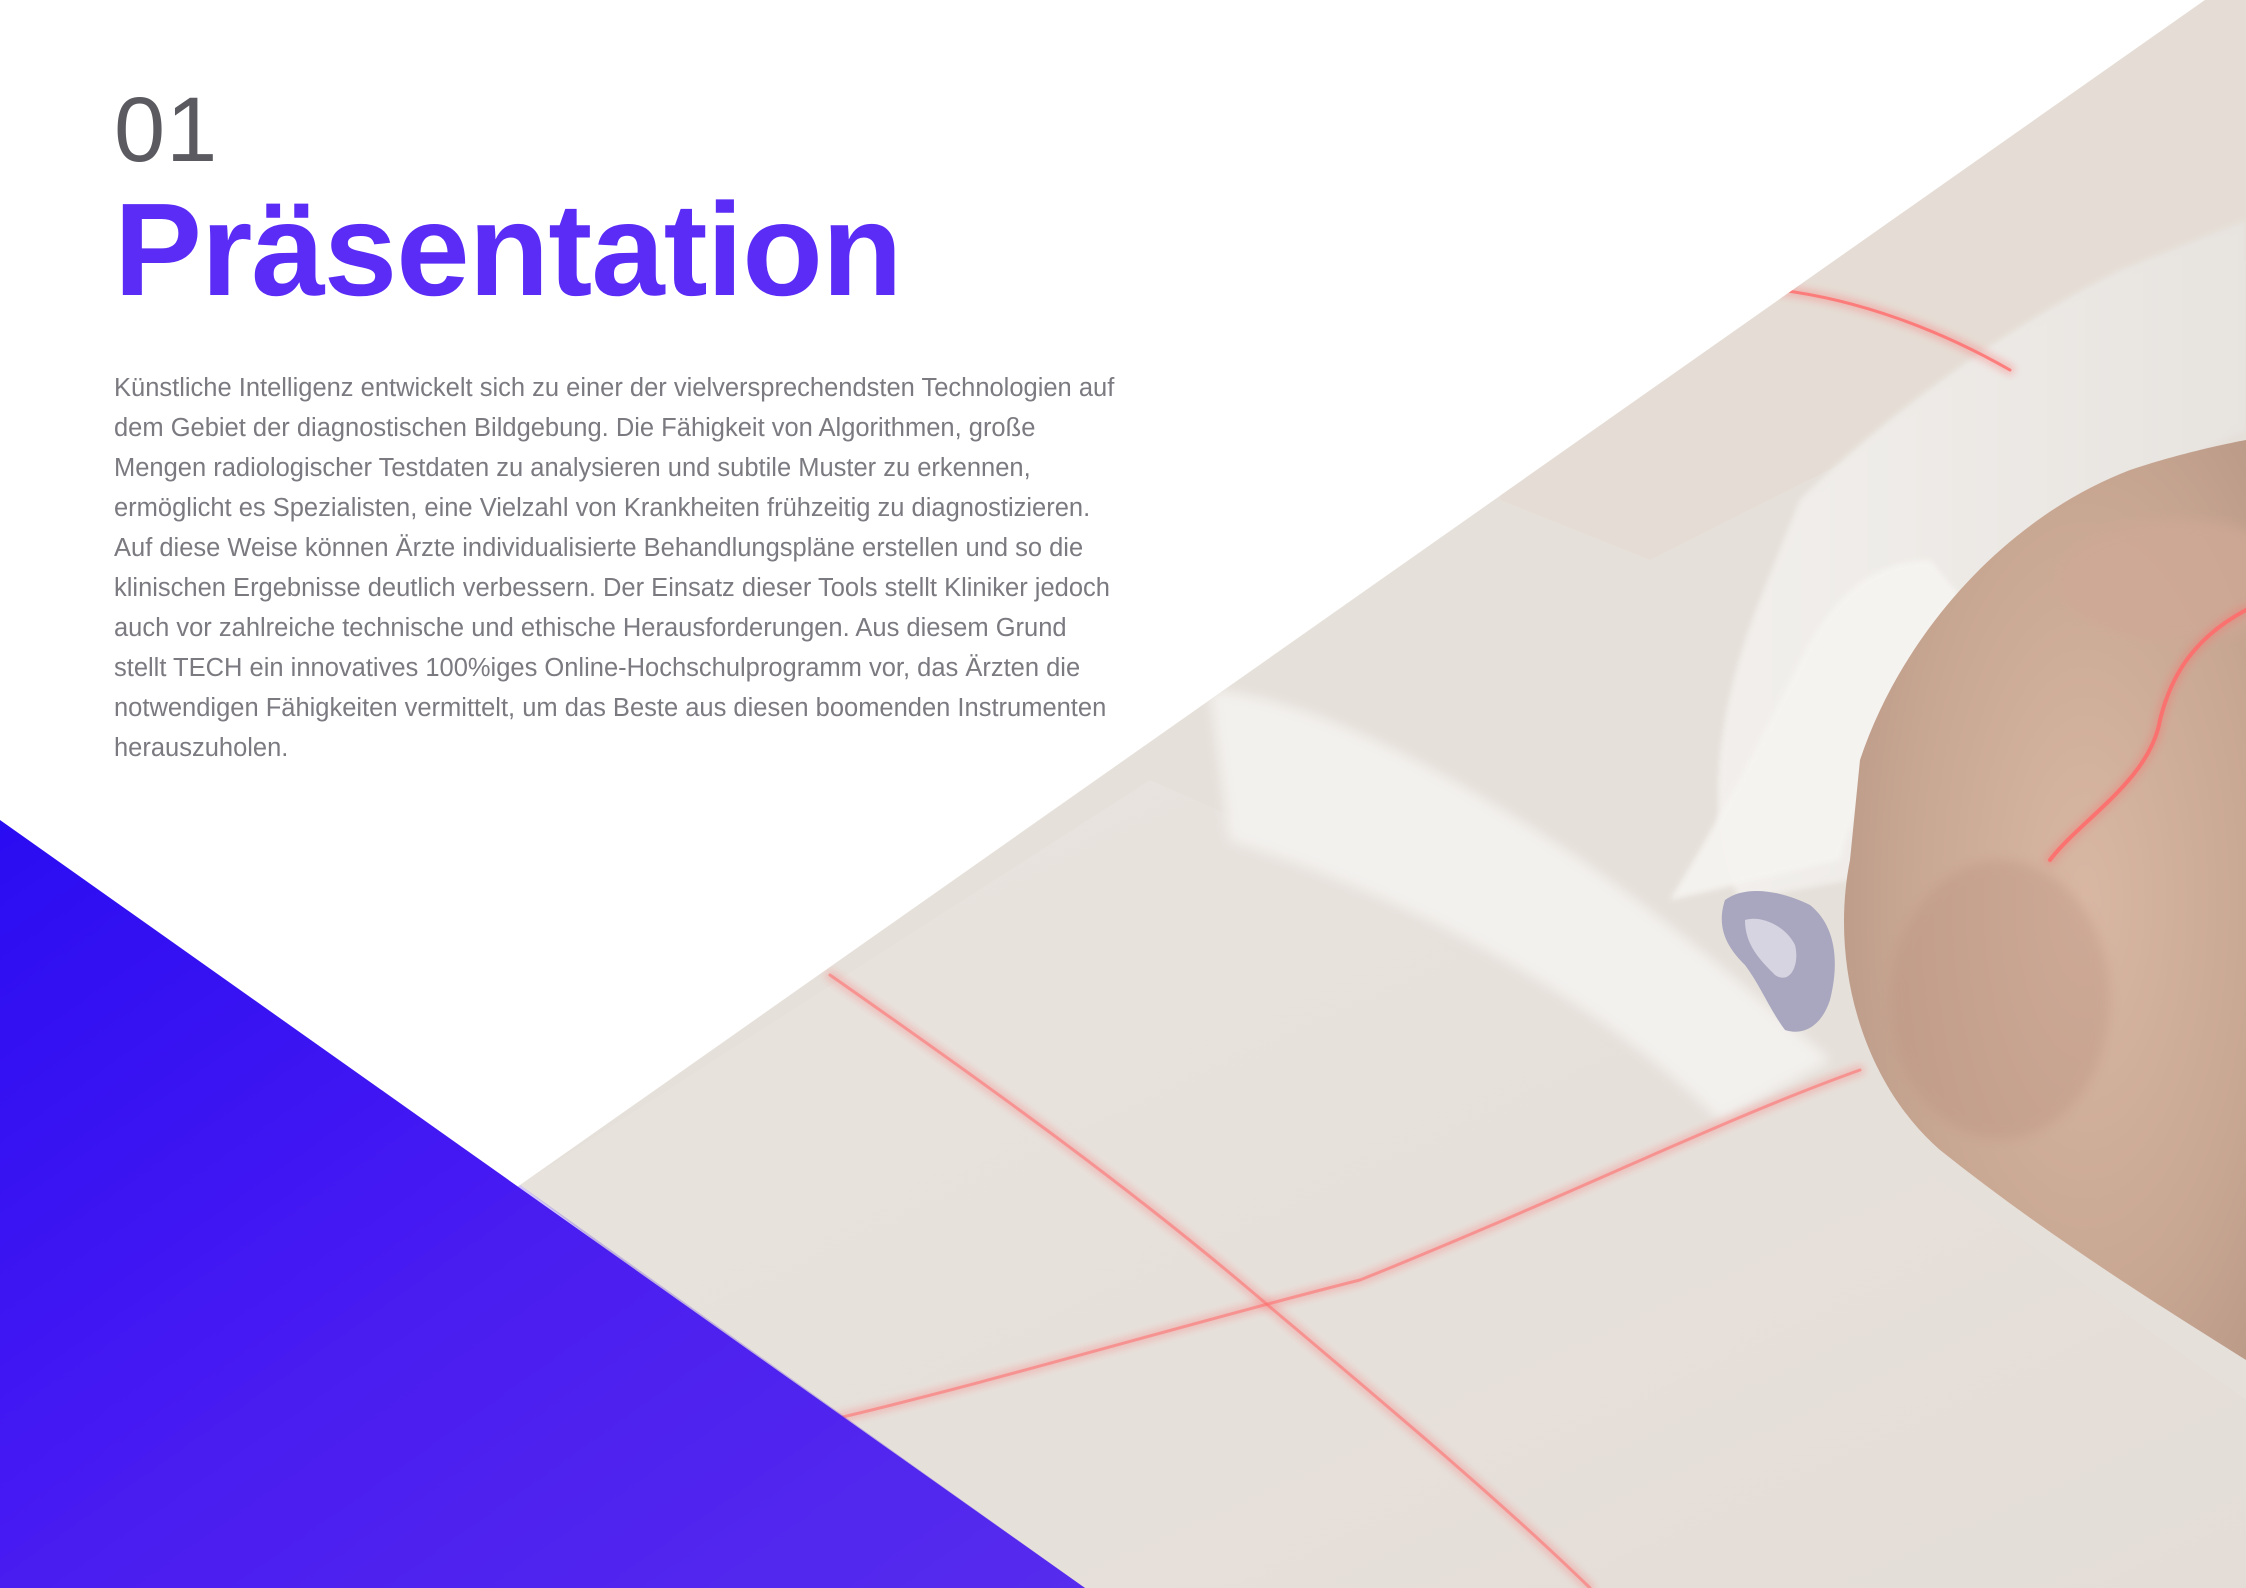 This screenshot has height=1588, width=2246. I want to click on section-number: 01, so click(166, 130).